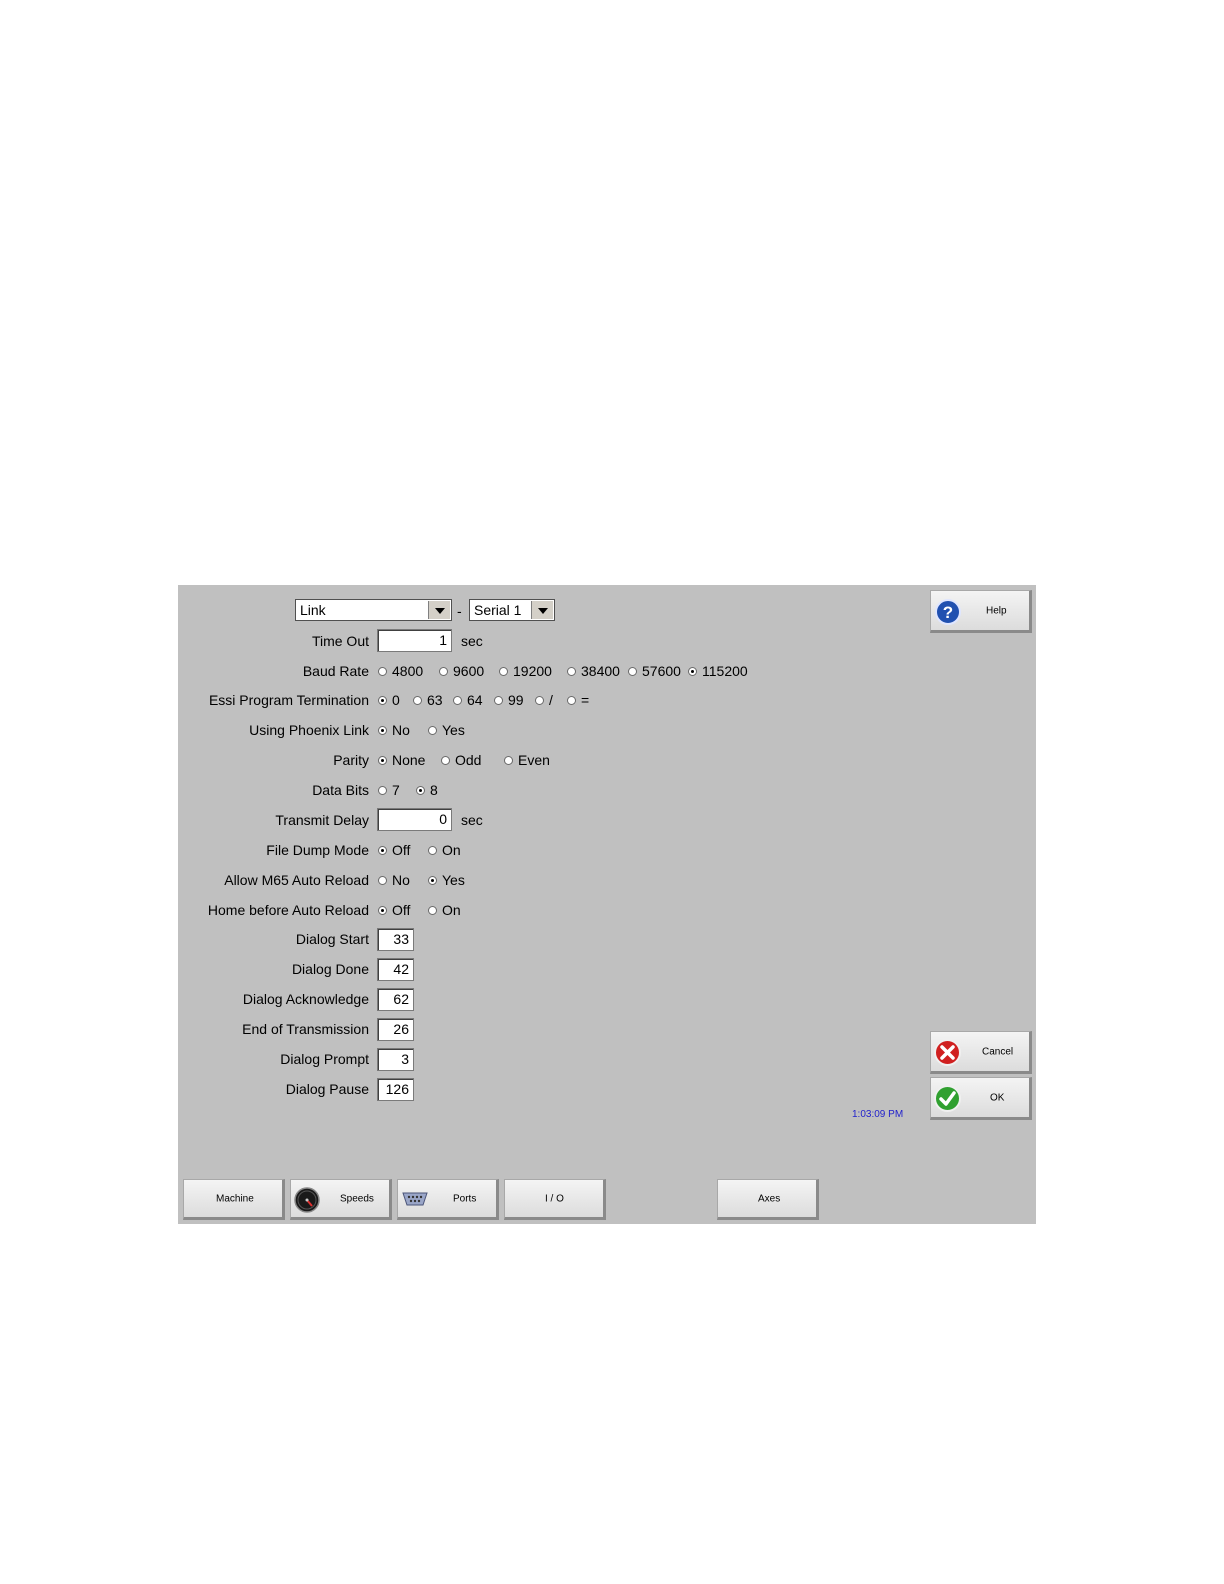  I want to click on time-out-label: Time Out, so click(340, 641).